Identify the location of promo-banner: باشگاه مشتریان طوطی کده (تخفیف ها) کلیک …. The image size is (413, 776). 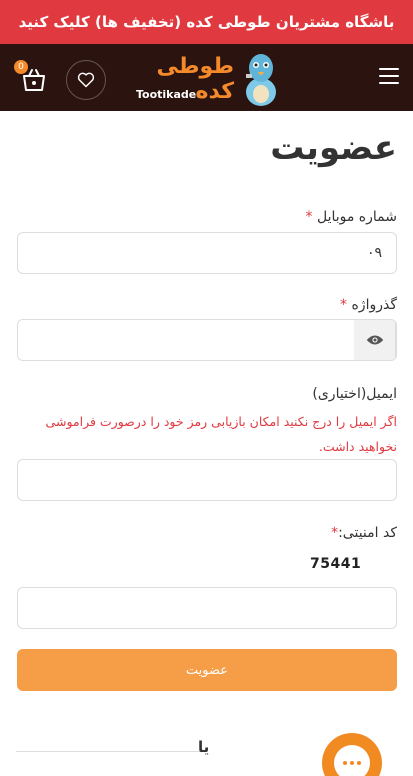
(206, 22).